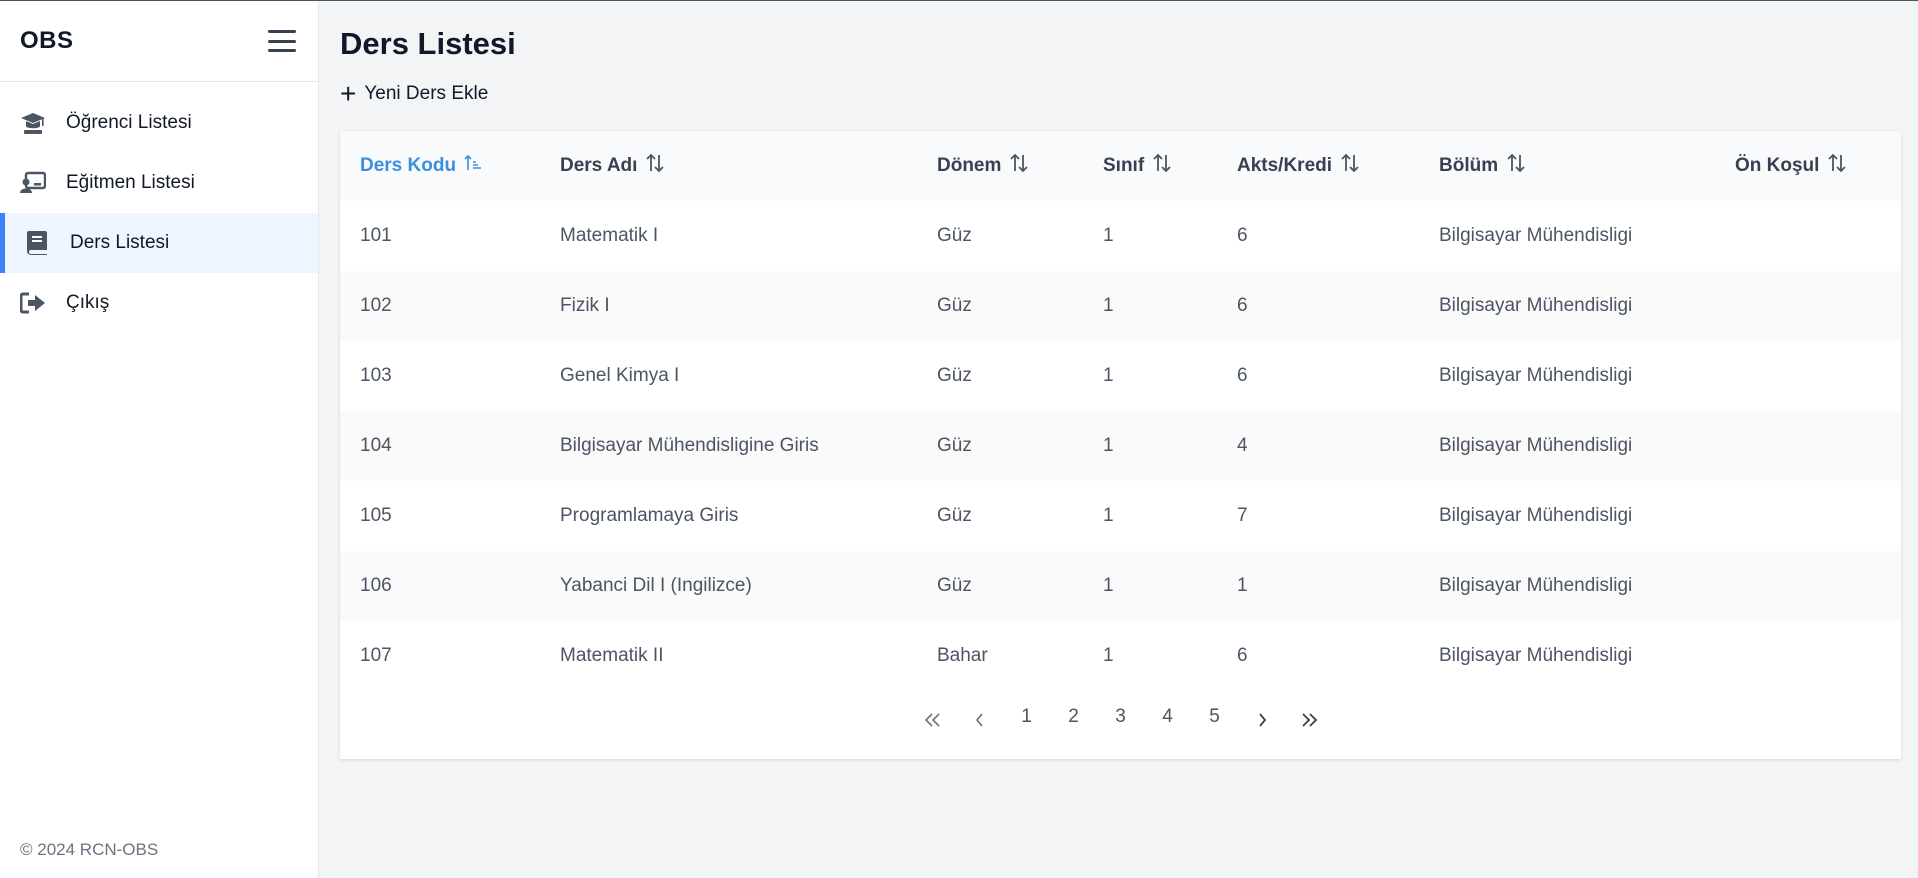 The image size is (1918, 878). What do you see at coordinates (728, 166) in the screenshot?
I see `column-header-1: Ders Adı` at bounding box center [728, 166].